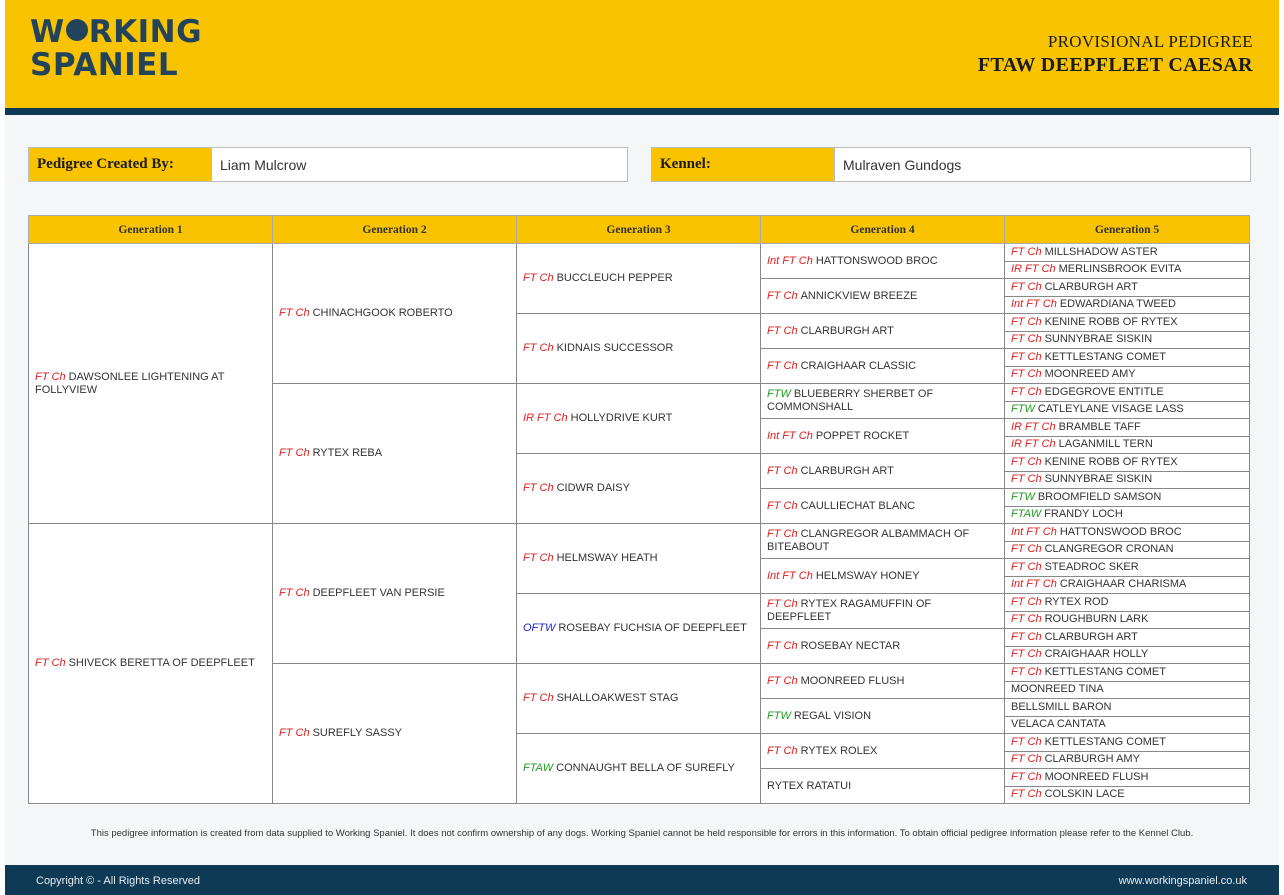 The width and height of the screenshot is (1284, 895). I want to click on dog-entry: OFTW ROSEBAY FUCHSIA OF DEEPFLEET, so click(635, 628).